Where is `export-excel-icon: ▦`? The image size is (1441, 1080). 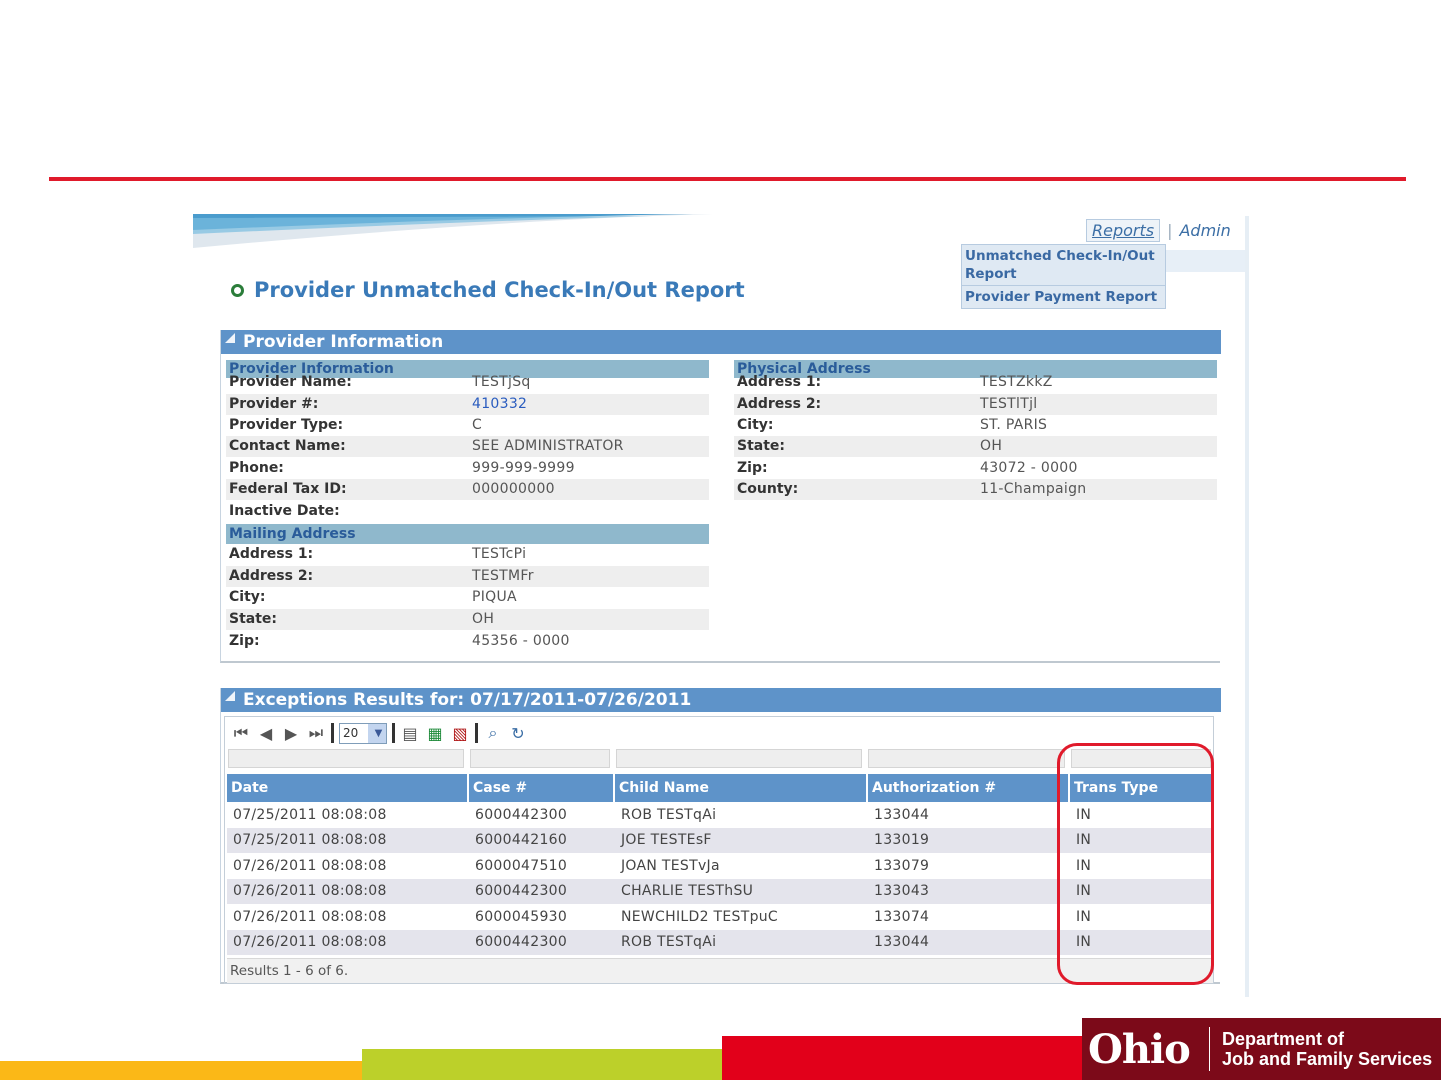
export-excel-icon: ▦ is located at coordinates (435, 733).